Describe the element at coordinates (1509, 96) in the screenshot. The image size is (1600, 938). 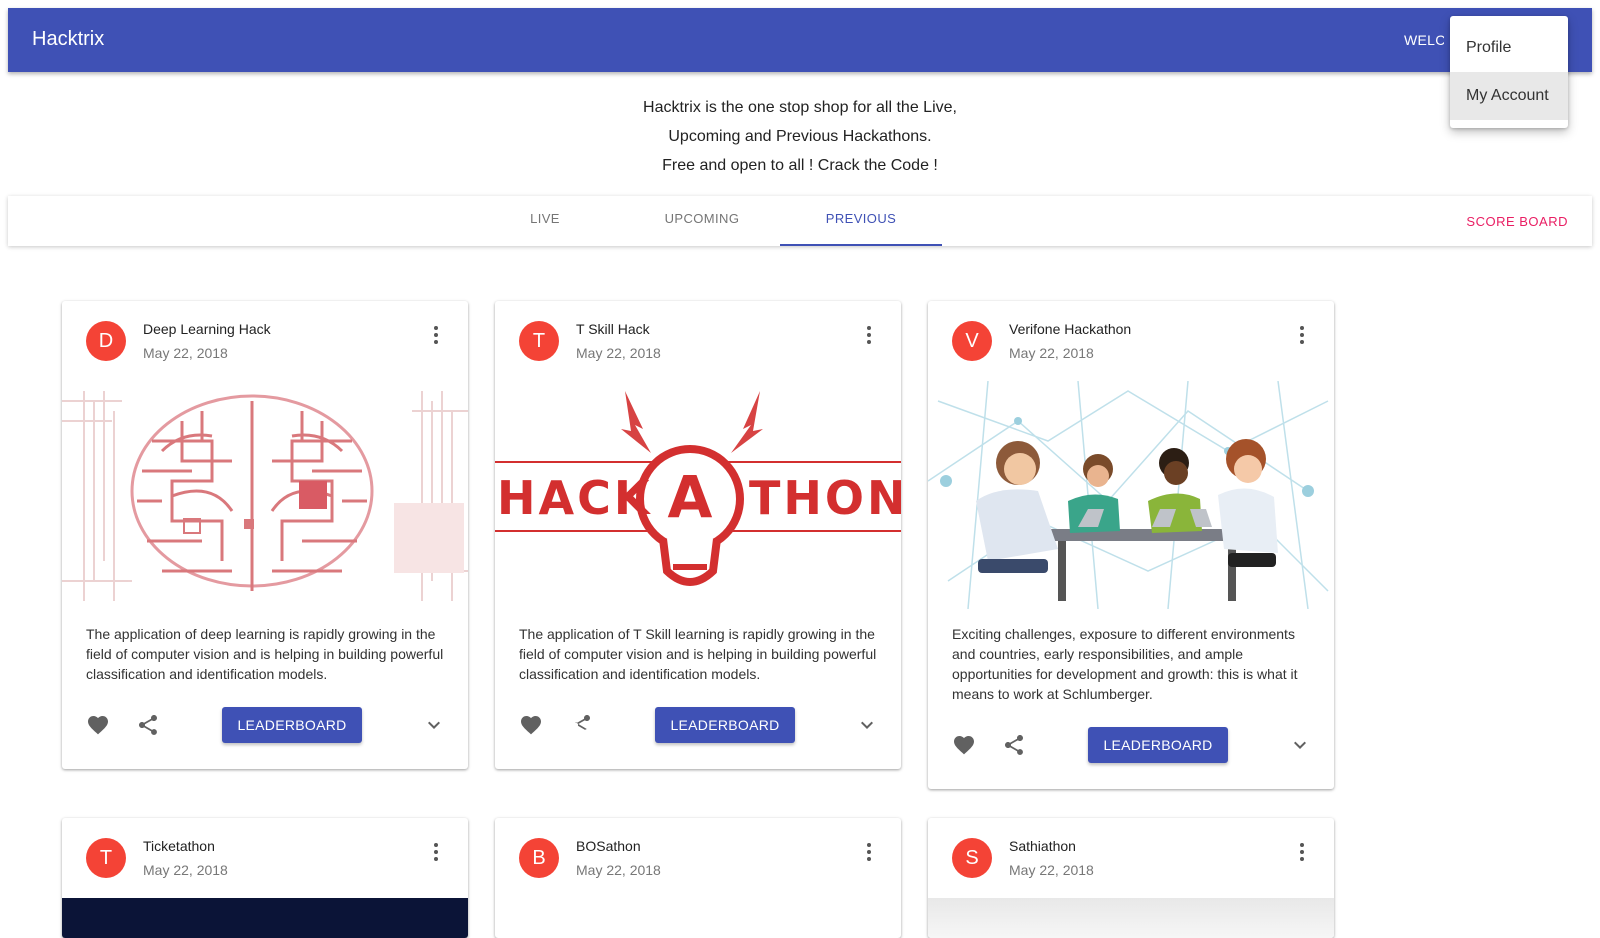
I see `menu-item-my-account: My Account` at that location.